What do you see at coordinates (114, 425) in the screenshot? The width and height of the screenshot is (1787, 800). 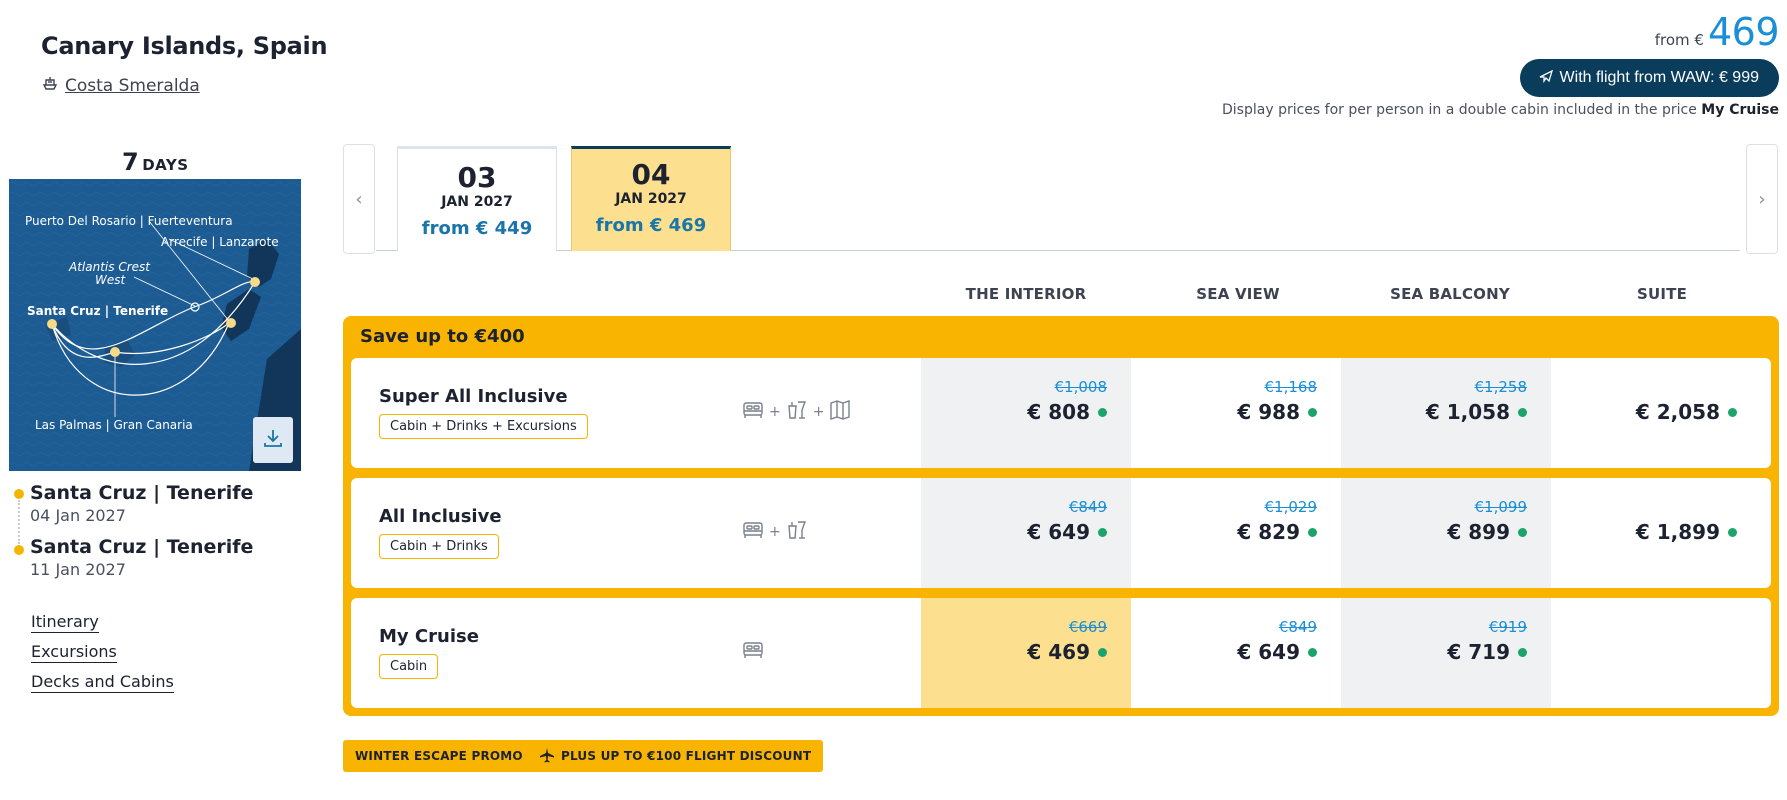 I see `map-label-gran-canaria: Las Palmas | Gran Canaria` at bounding box center [114, 425].